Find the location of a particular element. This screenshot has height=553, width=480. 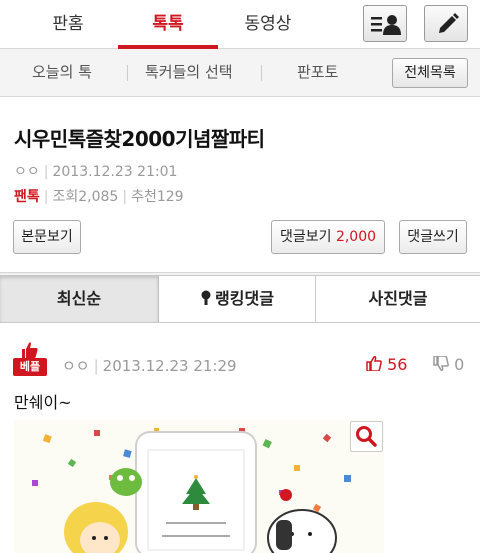

subnav-today-talk: 오늘의 톡 is located at coordinates (62, 72).